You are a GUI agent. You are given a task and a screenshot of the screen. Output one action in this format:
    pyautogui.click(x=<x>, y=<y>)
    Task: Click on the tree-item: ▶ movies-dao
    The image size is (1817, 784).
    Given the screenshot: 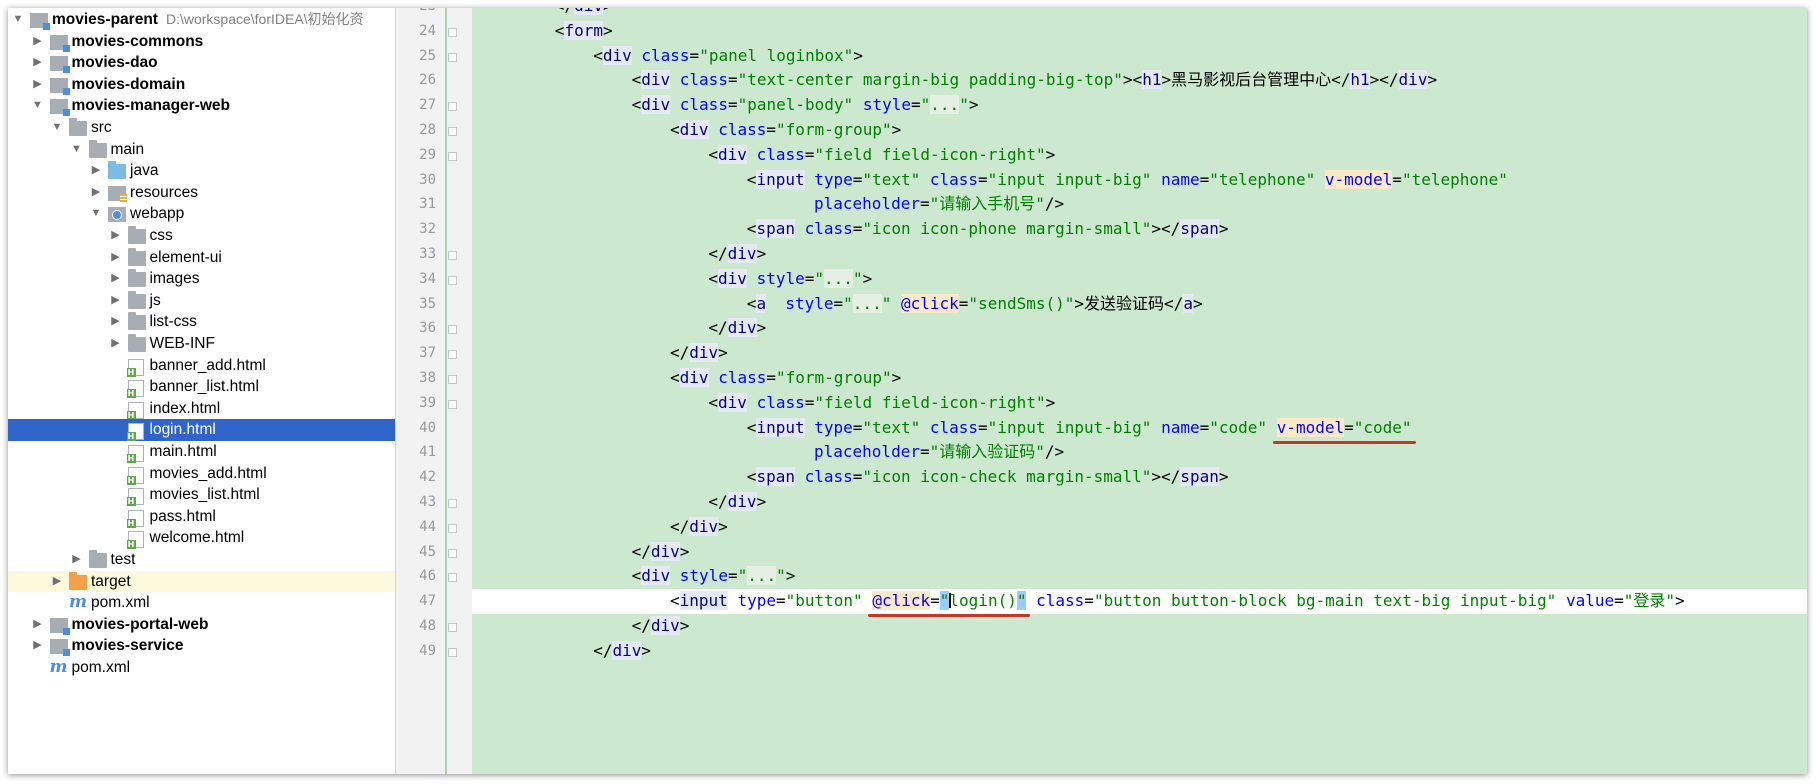 What is the action you would take?
    pyautogui.click(x=201, y=63)
    